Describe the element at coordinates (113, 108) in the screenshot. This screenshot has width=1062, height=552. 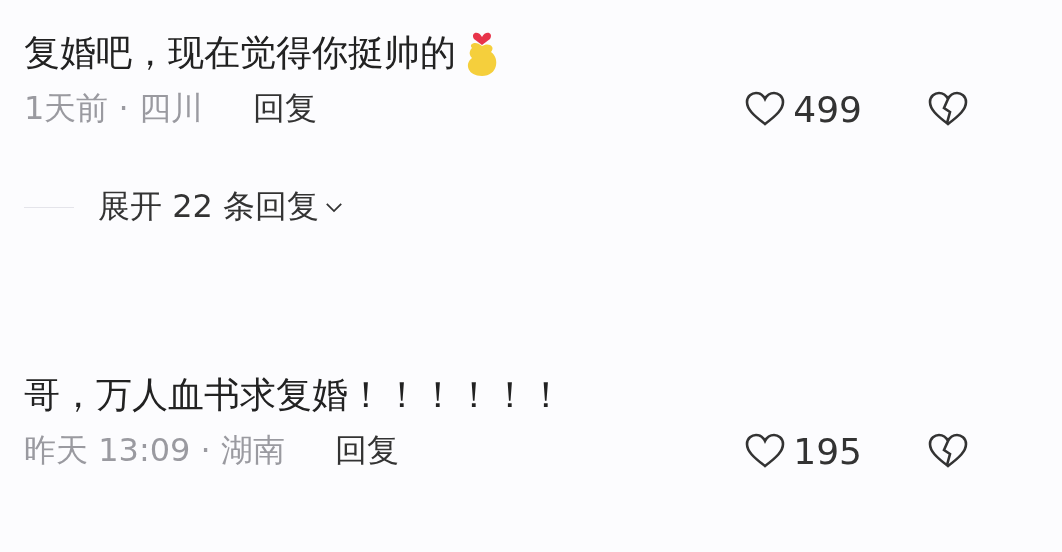
I see `time-location: 1天前 · 四川` at that location.